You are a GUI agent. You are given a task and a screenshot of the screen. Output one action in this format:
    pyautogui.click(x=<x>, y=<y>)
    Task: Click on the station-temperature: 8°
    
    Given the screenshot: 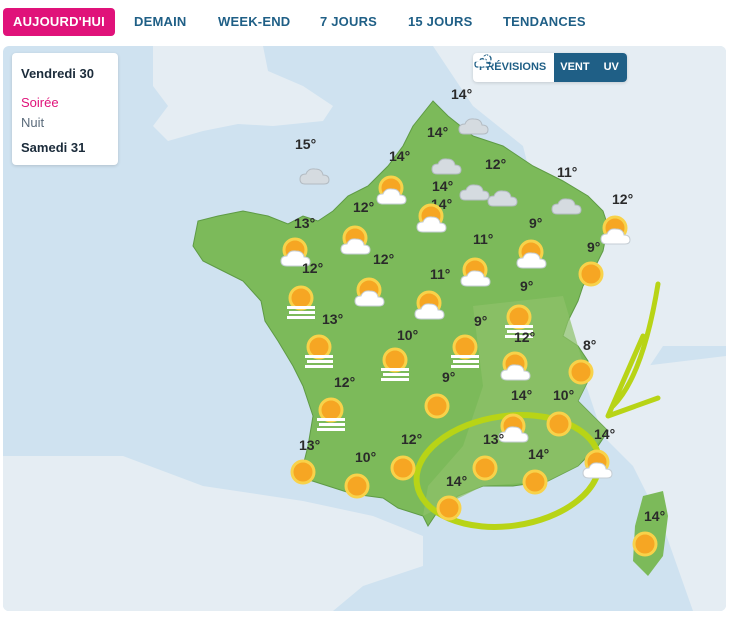 What is the action you would take?
    pyautogui.click(x=590, y=345)
    